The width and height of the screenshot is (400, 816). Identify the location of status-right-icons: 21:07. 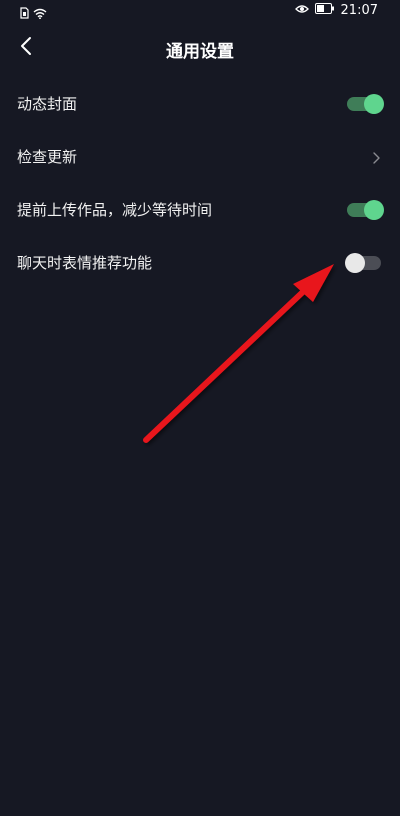
(336, 10).